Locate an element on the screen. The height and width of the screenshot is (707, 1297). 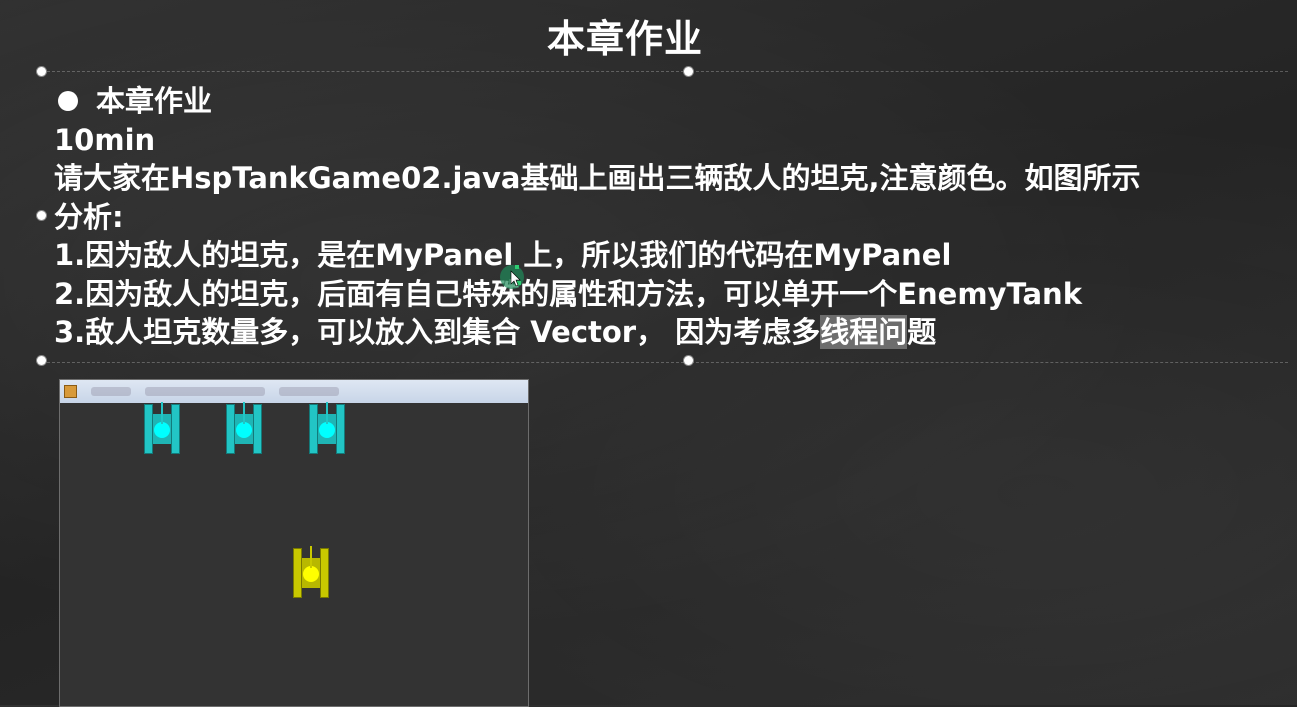
text-line-point-1: 1.因为敌人的坦克，是在MyPanel 上，所以我们的代码在MyPanel is located at coordinates (503, 255).